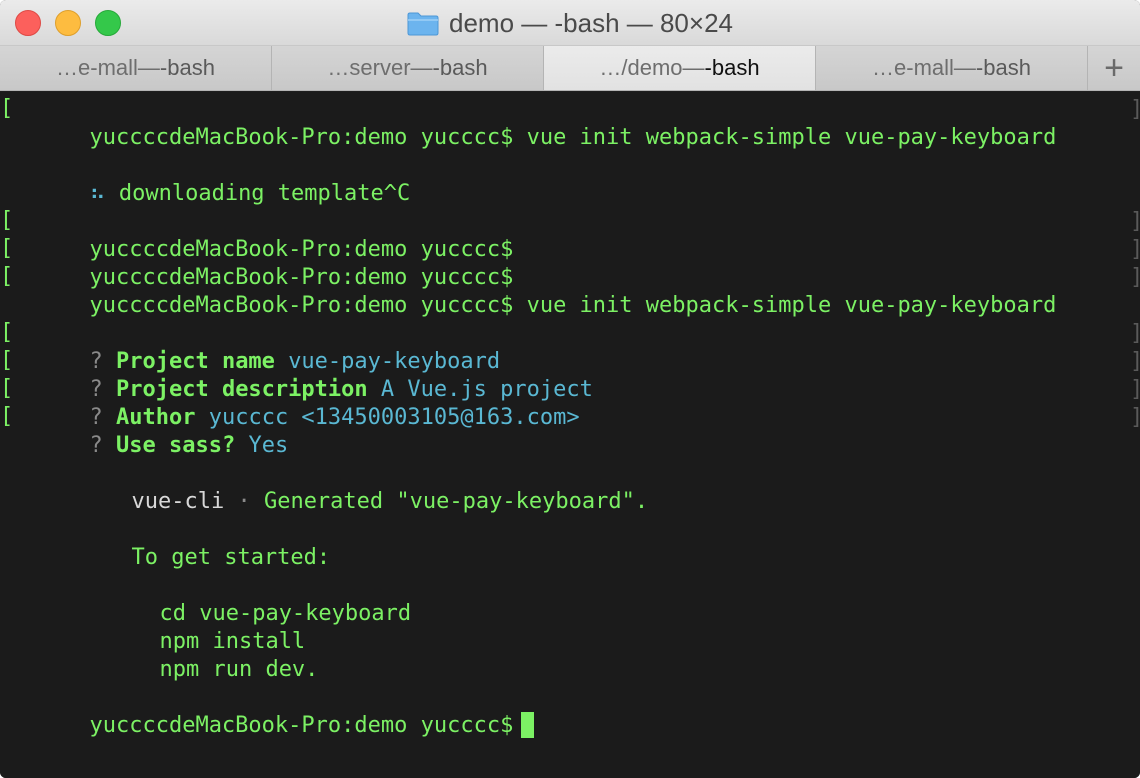  I want to click on prompt-label: Use sass?, so click(175, 445).